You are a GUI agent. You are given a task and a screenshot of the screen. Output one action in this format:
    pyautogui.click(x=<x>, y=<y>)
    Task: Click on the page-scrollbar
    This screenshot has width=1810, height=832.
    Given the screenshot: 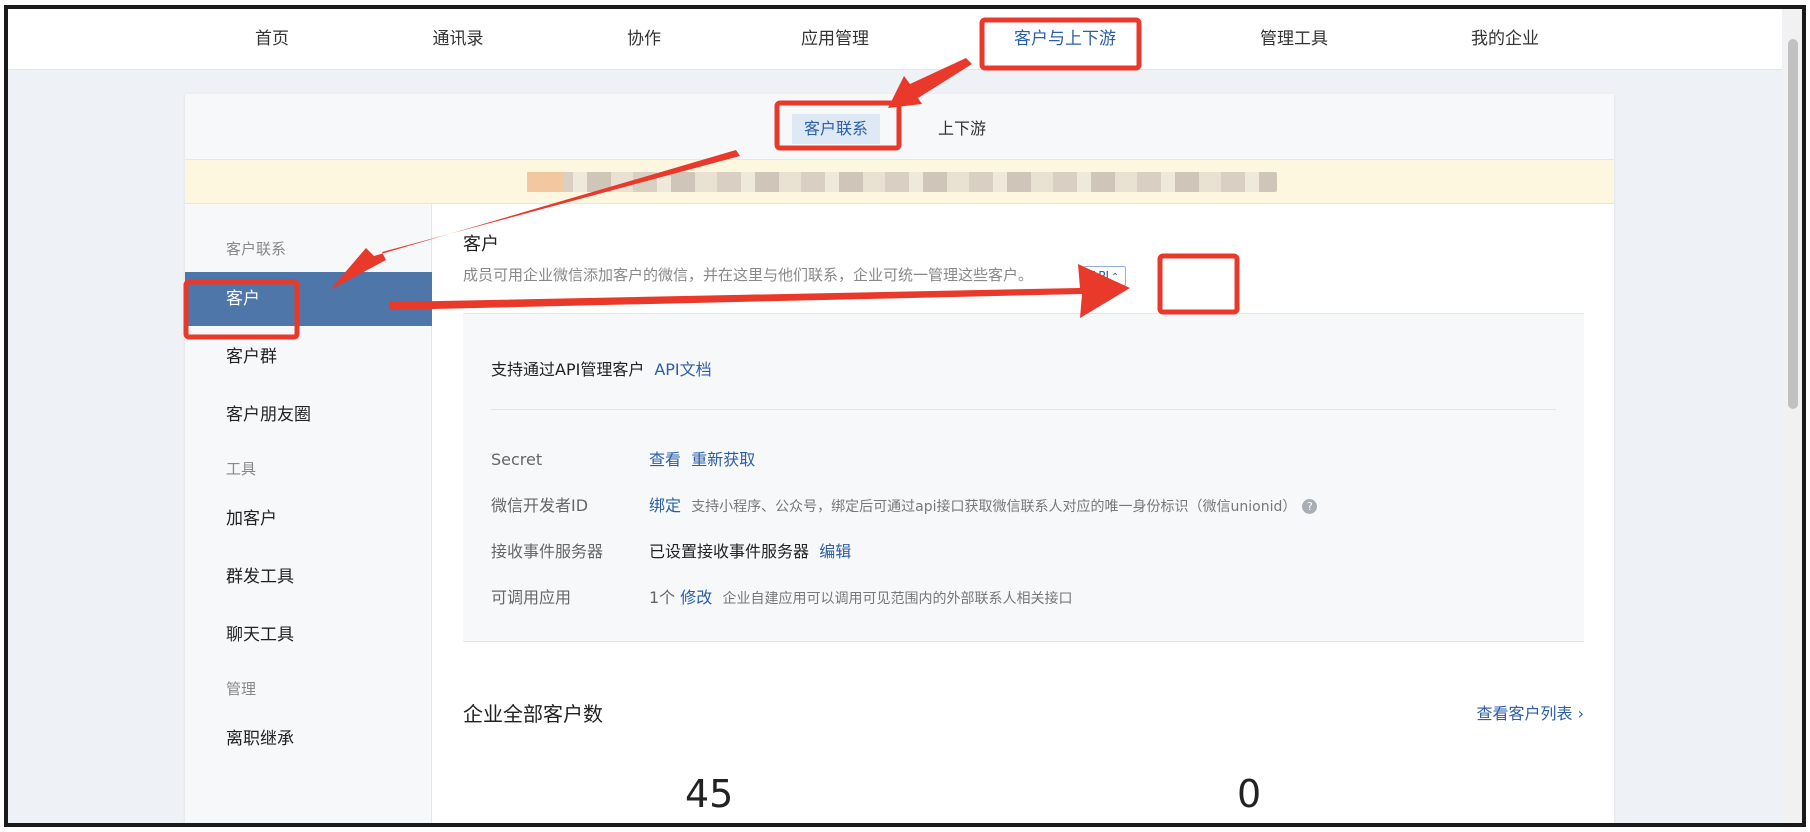 What is the action you would take?
    pyautogui.click(x=1793, y=416)
    